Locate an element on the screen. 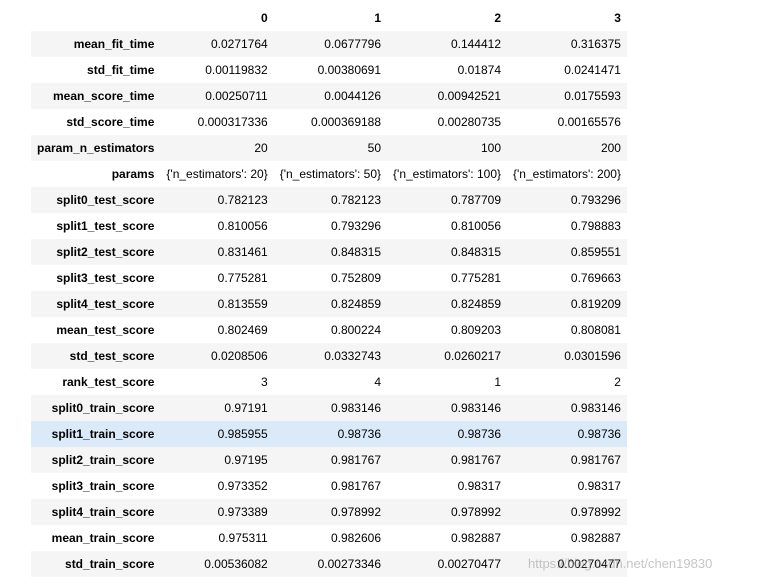  table-cell: {'n_estimators': 200} is located at coordinates (567, 174).